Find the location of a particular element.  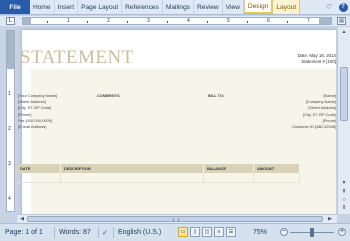

web-layout-icon: ◫ is located at coordinates (207, 232).